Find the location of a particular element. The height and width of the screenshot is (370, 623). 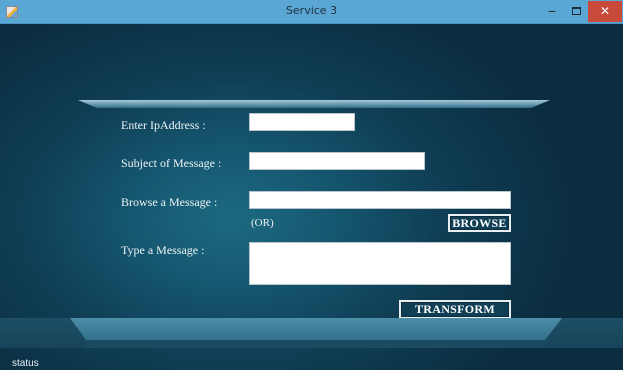

status-bar is located at coordinates (311, 359).